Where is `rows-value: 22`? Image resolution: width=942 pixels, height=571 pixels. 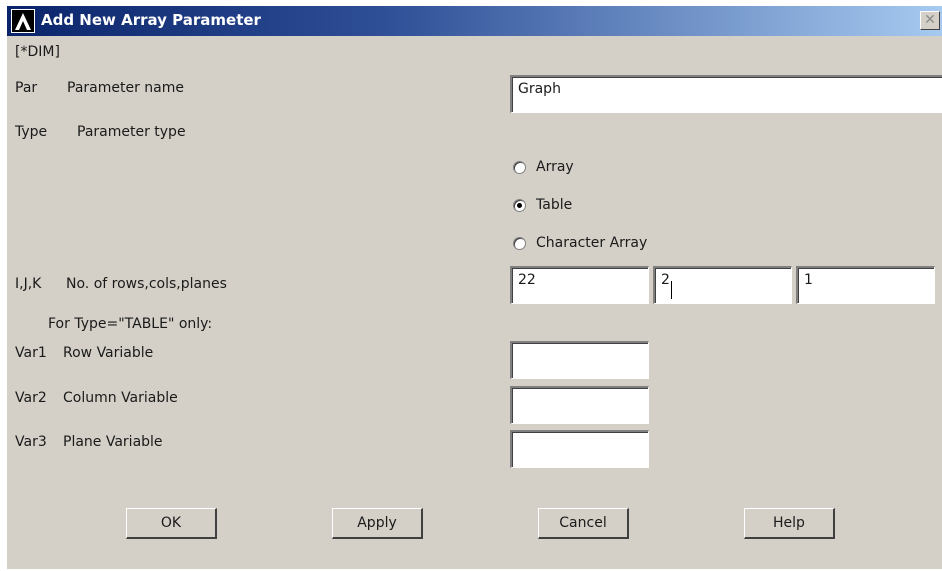 rows-value: 22 is located at coordinates (527, 280).